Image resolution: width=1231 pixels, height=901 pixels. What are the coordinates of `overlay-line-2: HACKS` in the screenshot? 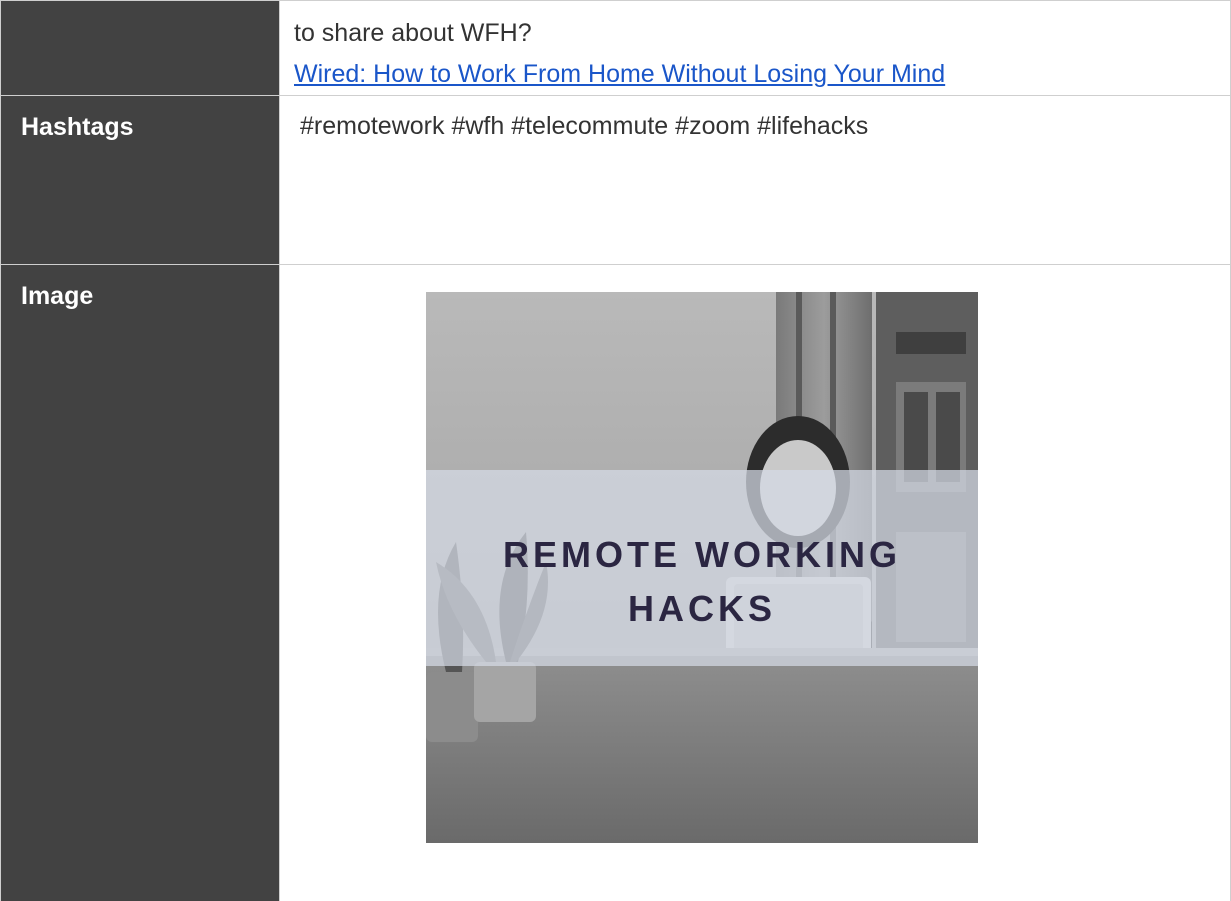 It's located at (701, 608).